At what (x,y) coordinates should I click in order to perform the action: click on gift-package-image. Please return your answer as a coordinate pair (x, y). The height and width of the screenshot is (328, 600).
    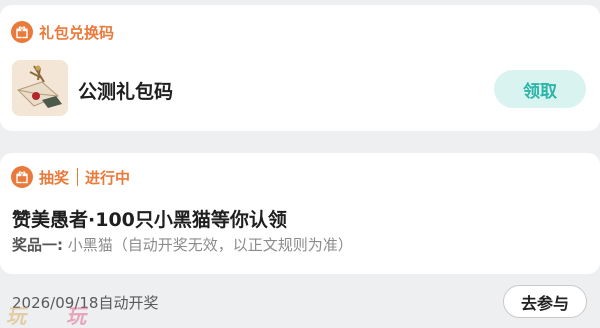
    Looking at the image, I should click on (40, 88).